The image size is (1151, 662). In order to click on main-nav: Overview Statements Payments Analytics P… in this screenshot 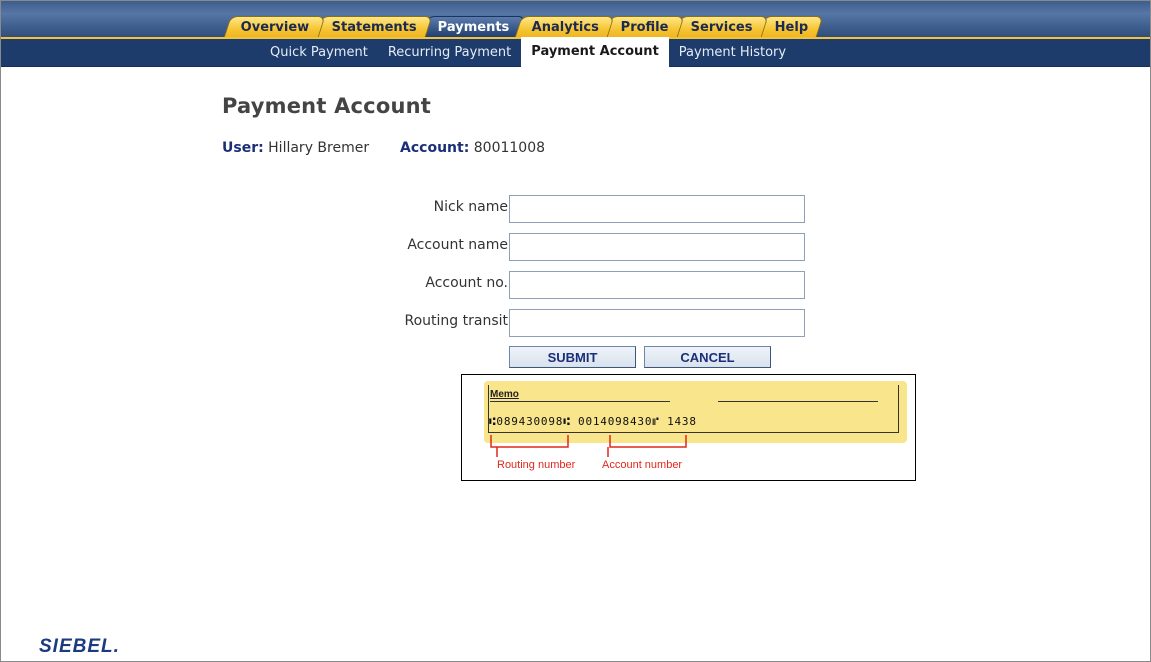, I will do `click(575, 19)`.